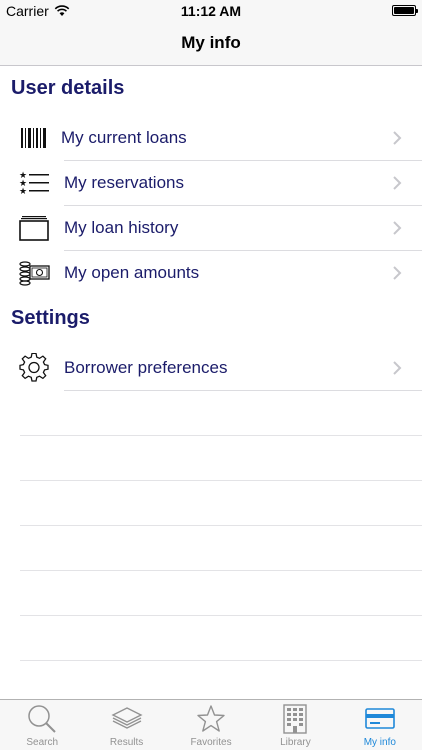 The image size is (422, 750). Describe the element at coordinates (126, 742) in the screenshot. I see `tab-label: Results` at that location.